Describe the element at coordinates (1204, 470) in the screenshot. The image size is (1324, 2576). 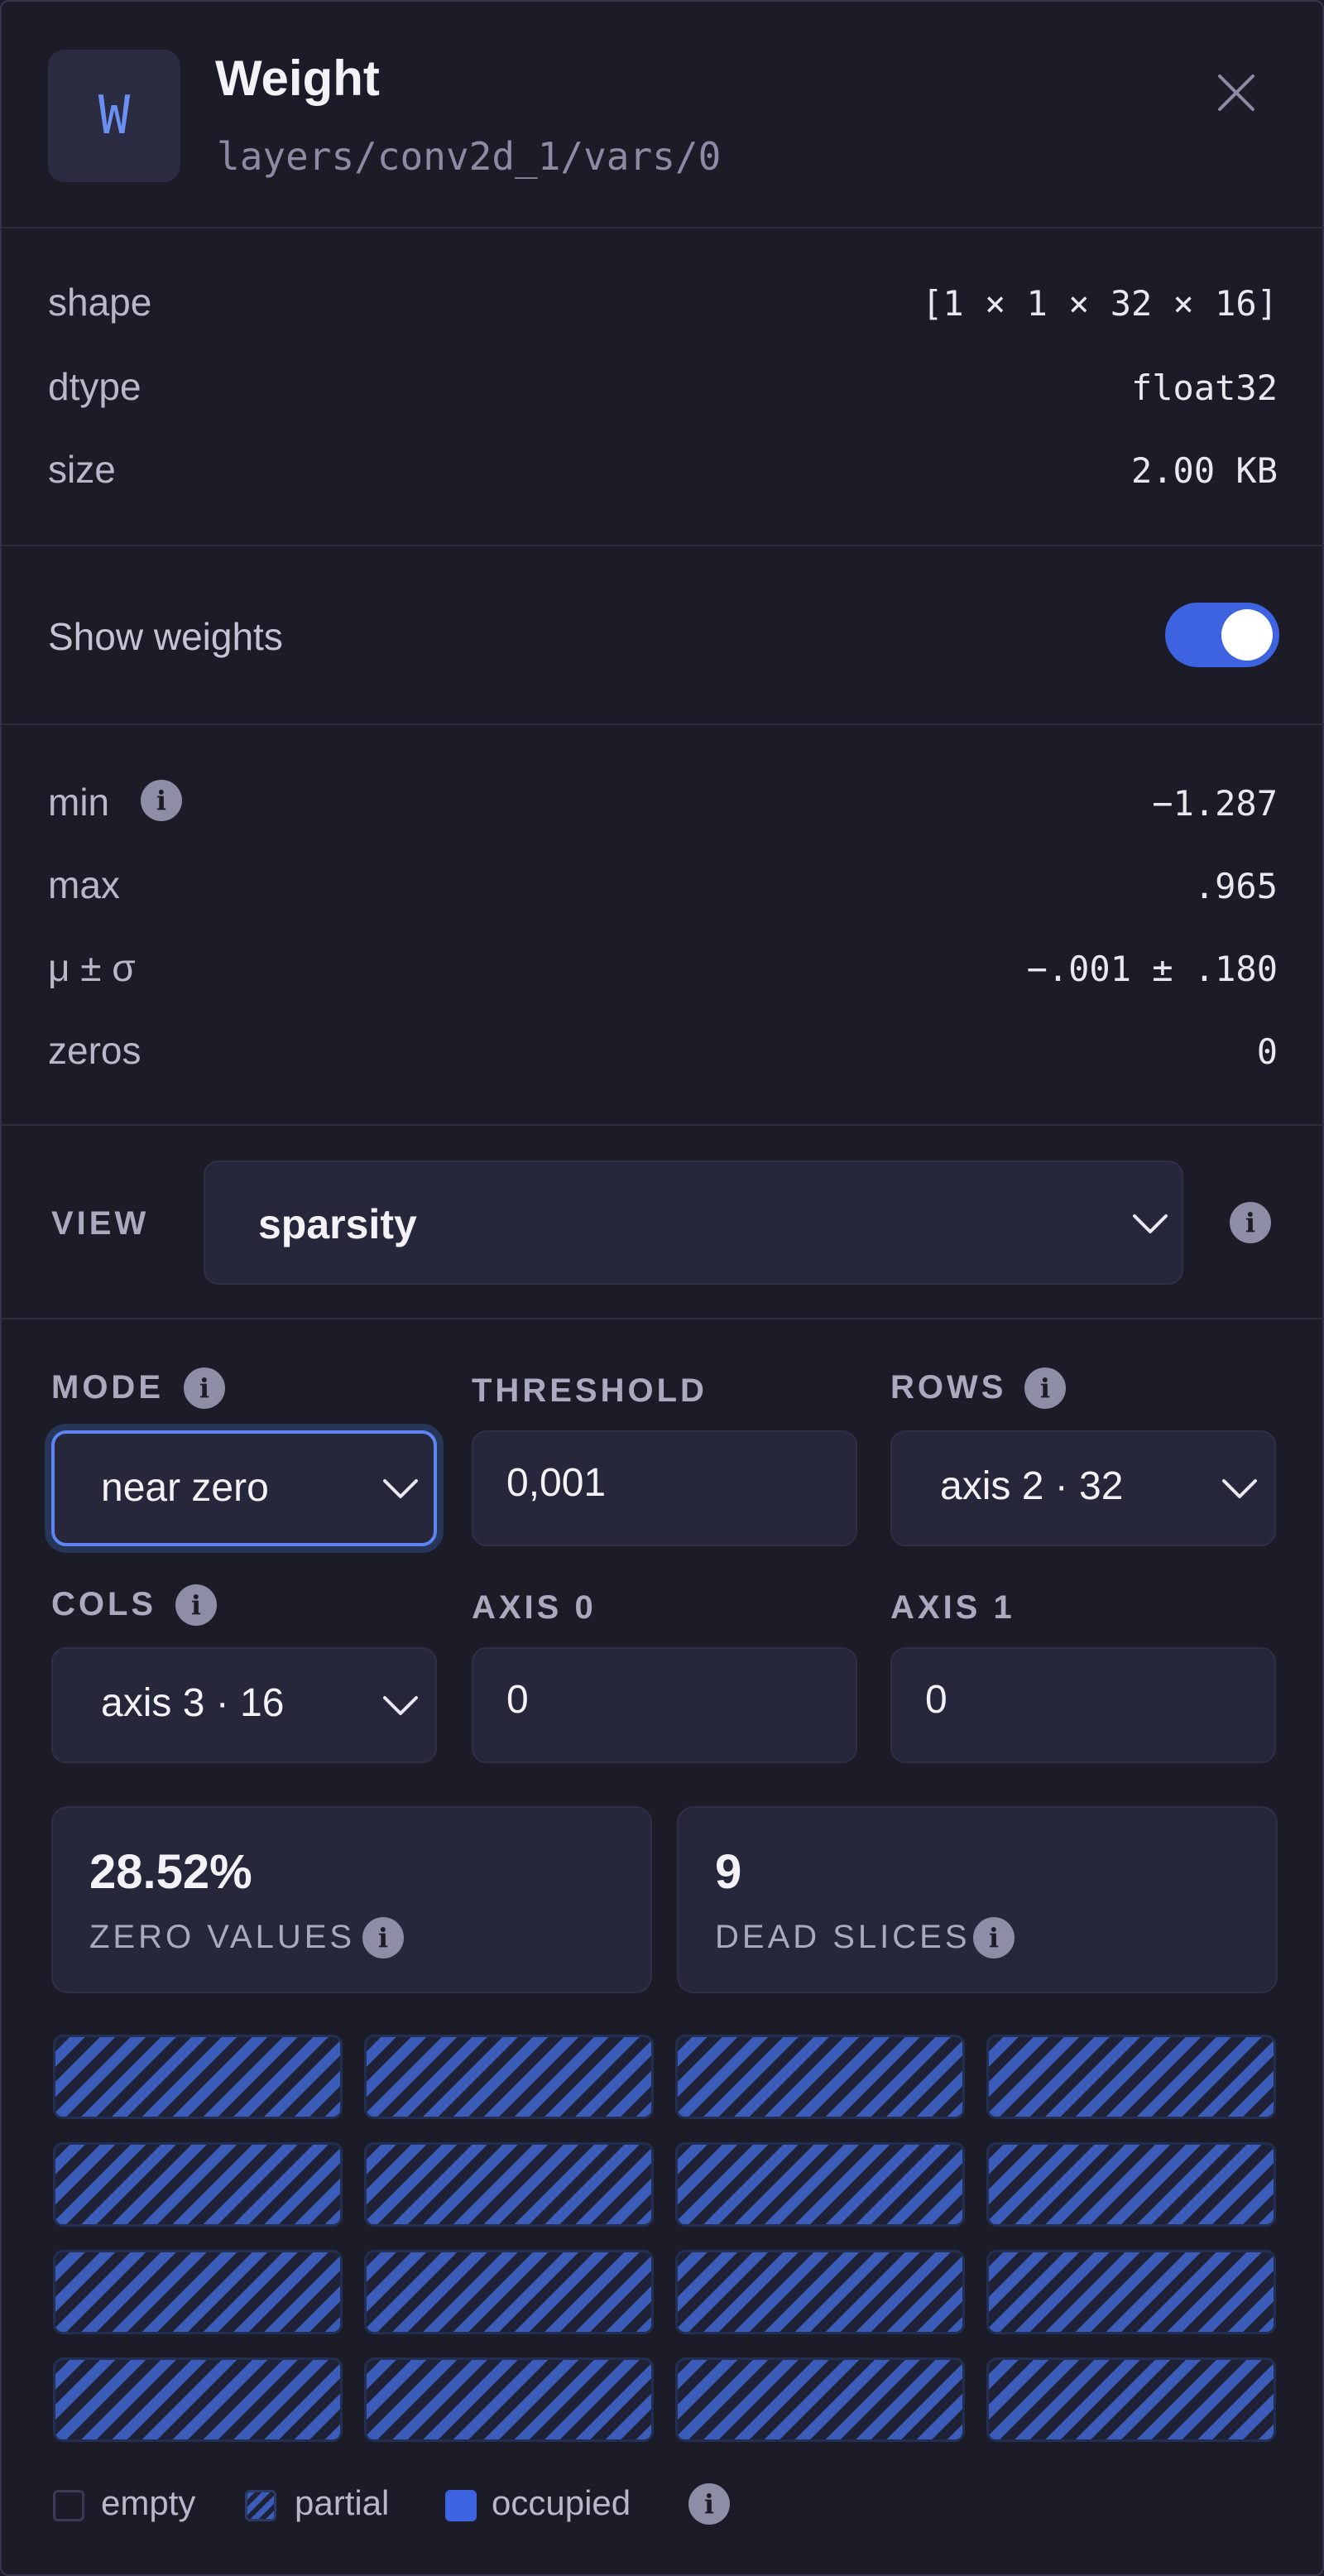
I see `size-value: 2.00 KB` at that location.